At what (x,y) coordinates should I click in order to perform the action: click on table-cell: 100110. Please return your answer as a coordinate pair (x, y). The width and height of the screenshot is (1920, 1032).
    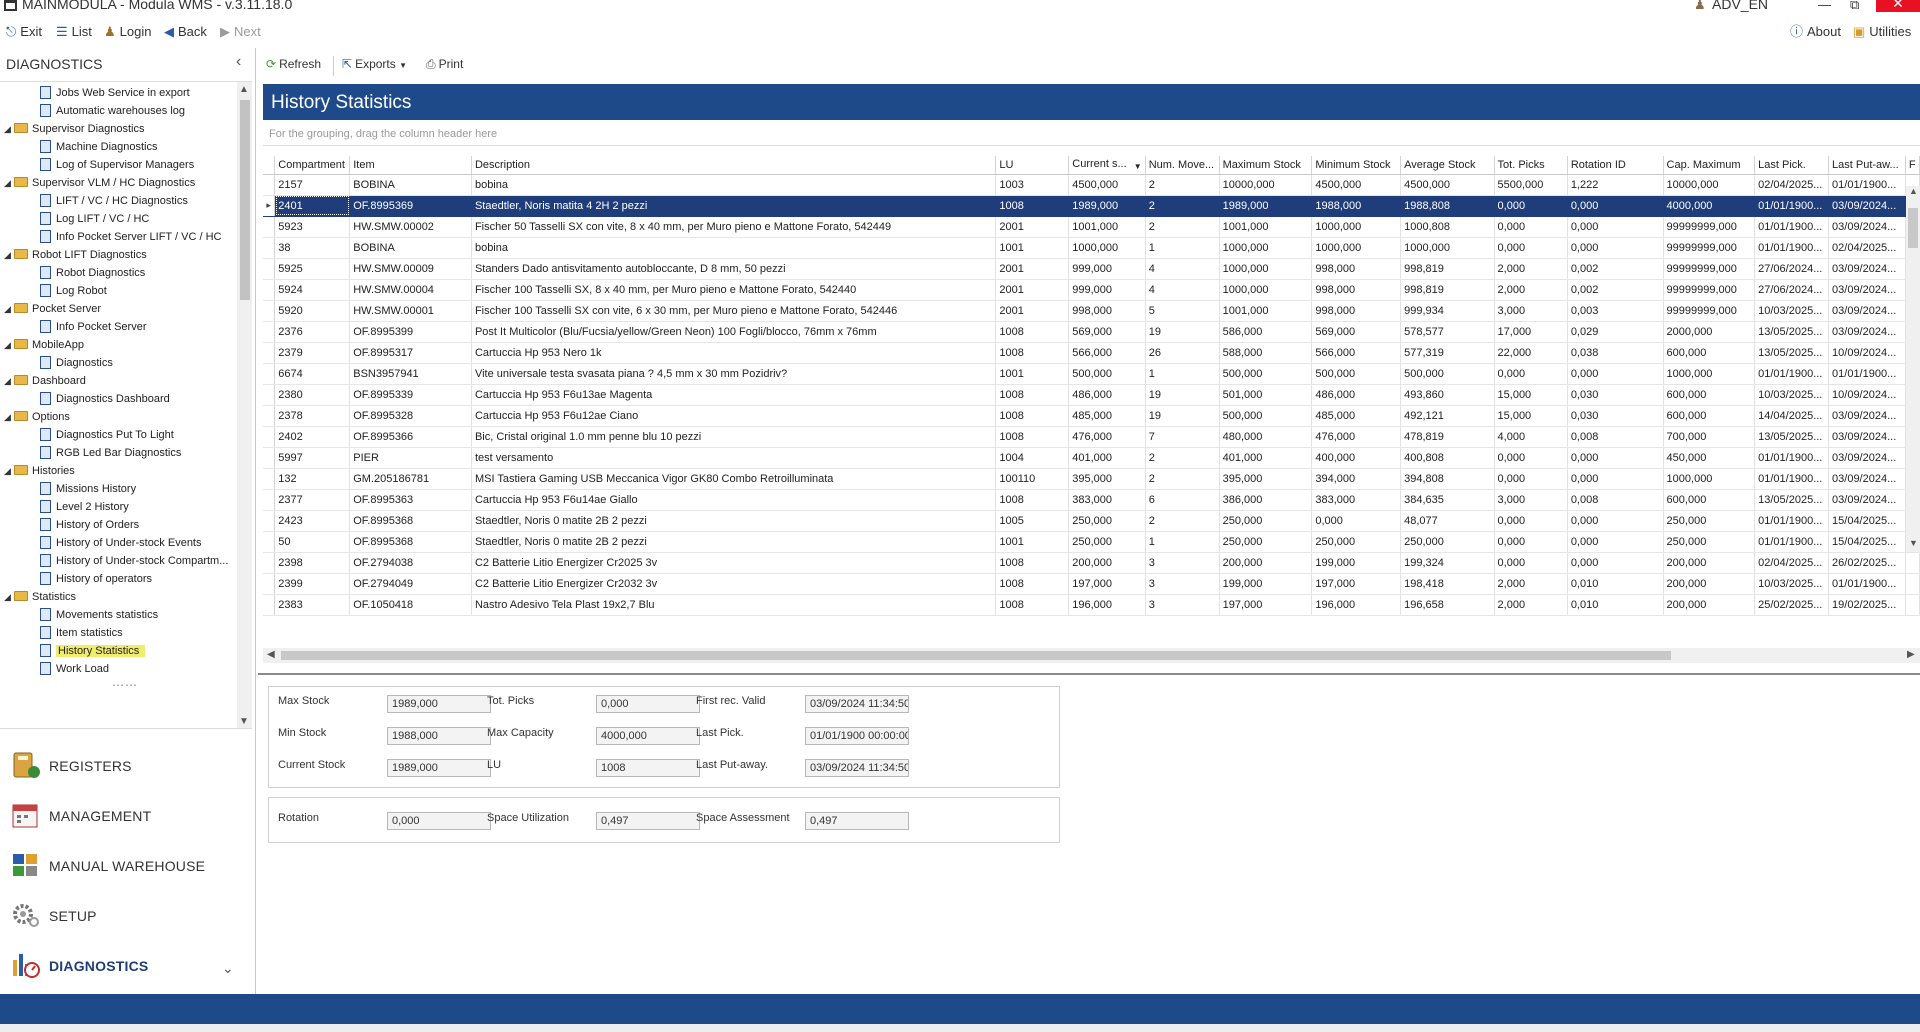
    Looking at the image, I should click on (1032, 479).